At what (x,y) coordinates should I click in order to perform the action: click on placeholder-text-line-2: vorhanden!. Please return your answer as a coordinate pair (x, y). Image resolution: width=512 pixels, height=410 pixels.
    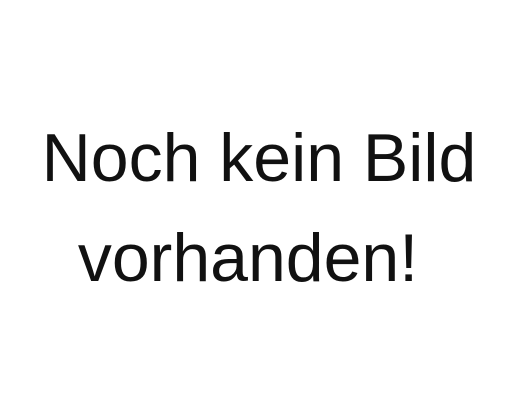
    Looking at the image, I should click on (248, 258).